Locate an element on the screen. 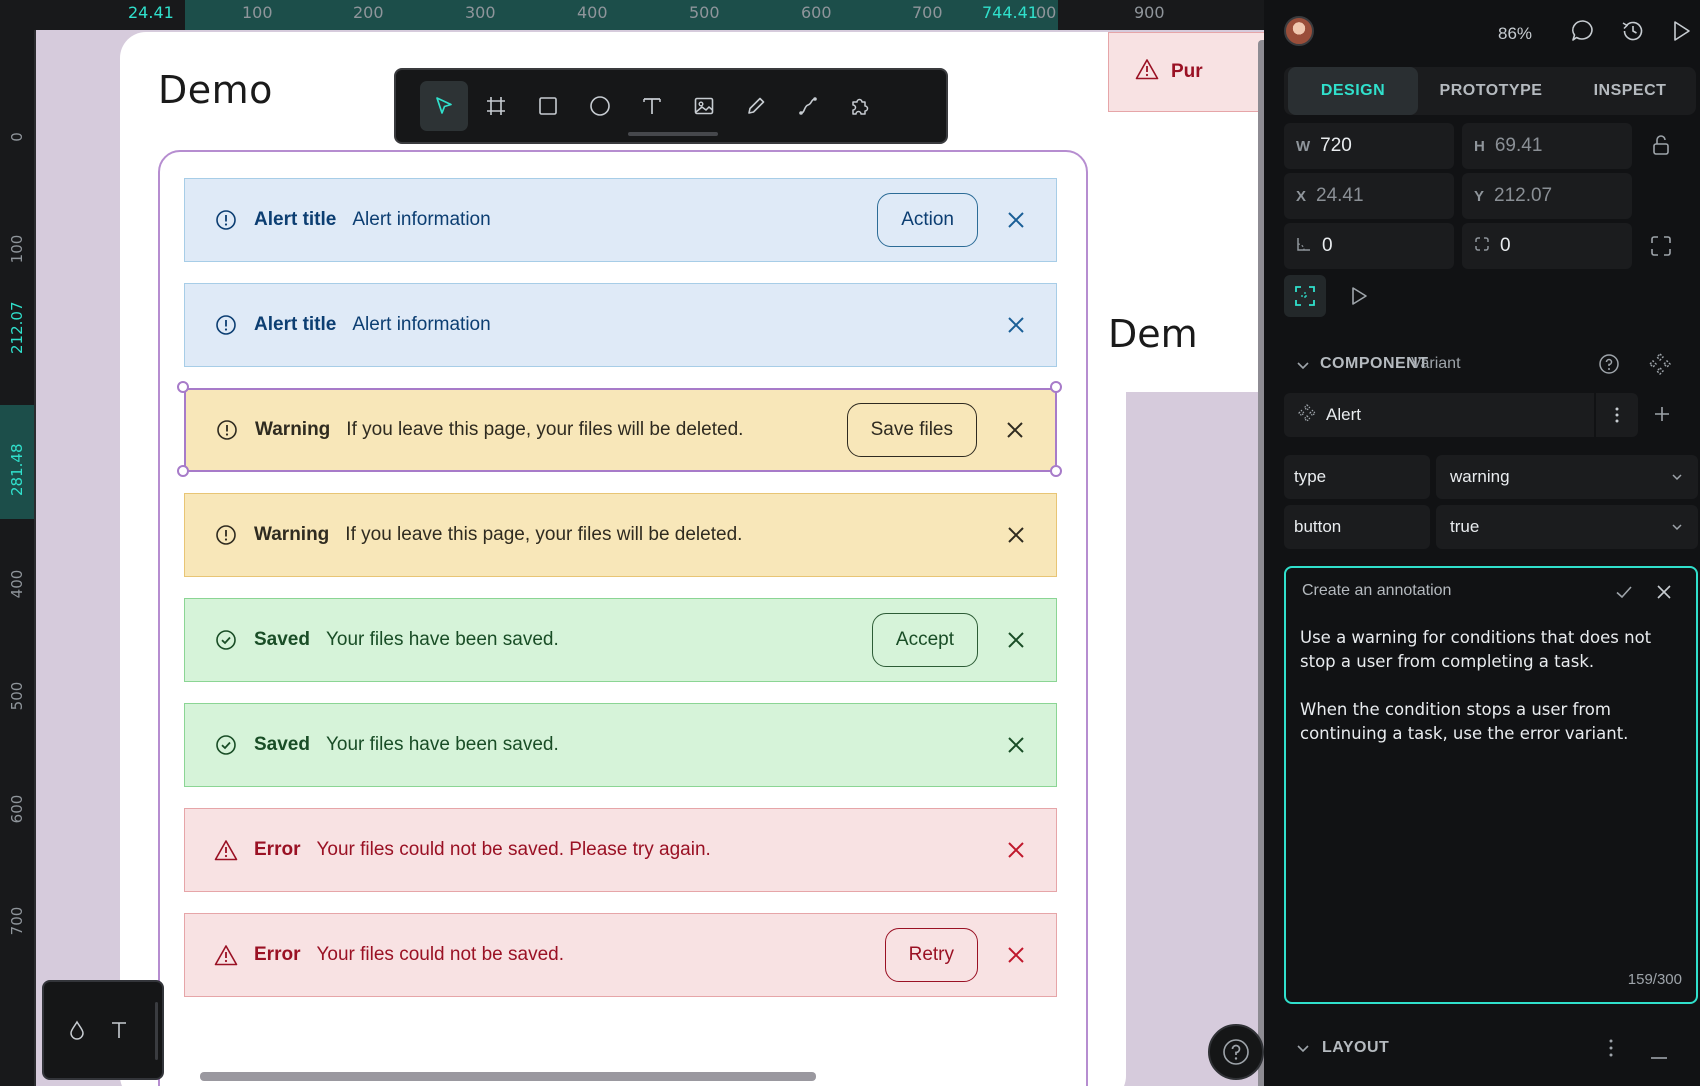 This screenshot has height=1086, width=1700. width-field: W 720 is located at coordinates (1369, 146).